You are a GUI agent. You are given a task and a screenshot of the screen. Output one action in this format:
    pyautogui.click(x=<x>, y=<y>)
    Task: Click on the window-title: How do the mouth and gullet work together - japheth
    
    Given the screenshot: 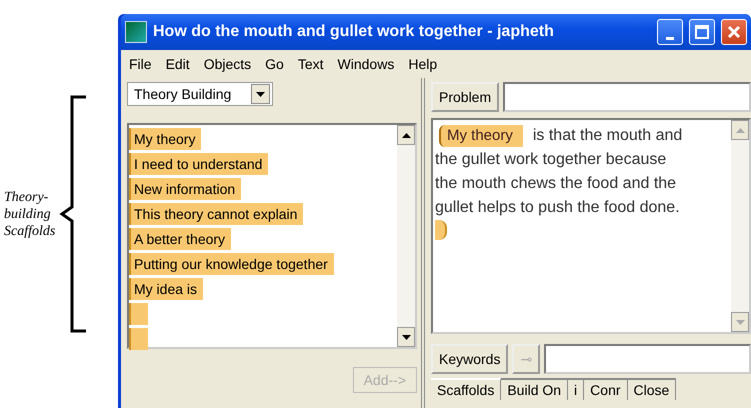 What is the action you would take?
    pyautogui.click(x=354, y=32)
    